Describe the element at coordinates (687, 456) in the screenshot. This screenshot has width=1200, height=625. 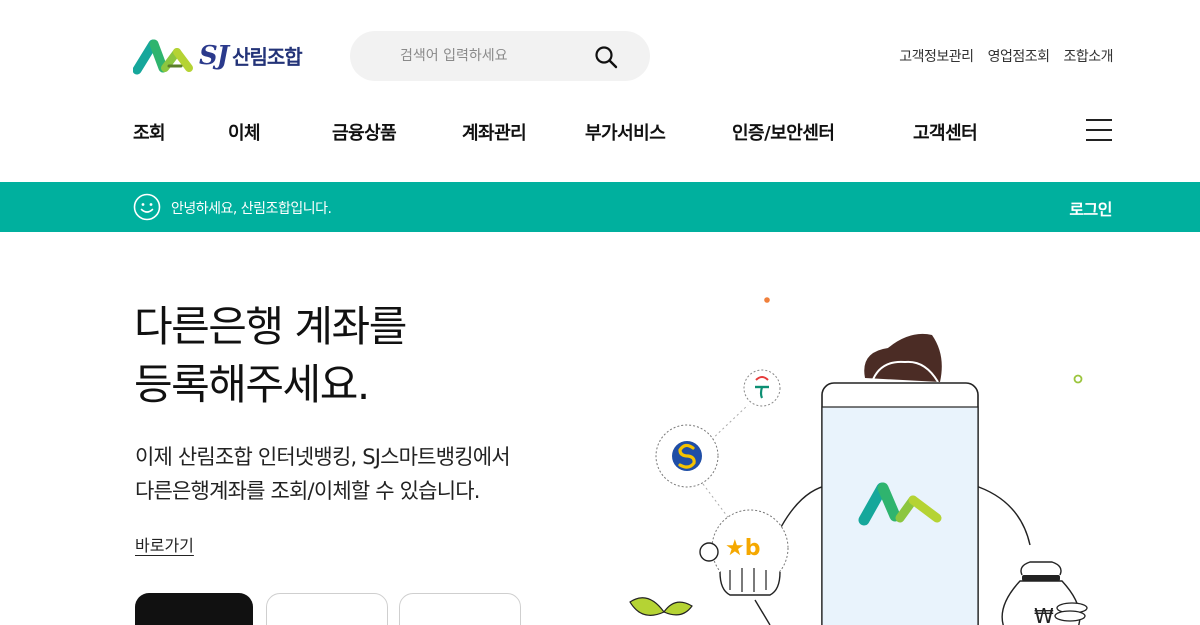
I see `shinhan-bank-icon` at that location.